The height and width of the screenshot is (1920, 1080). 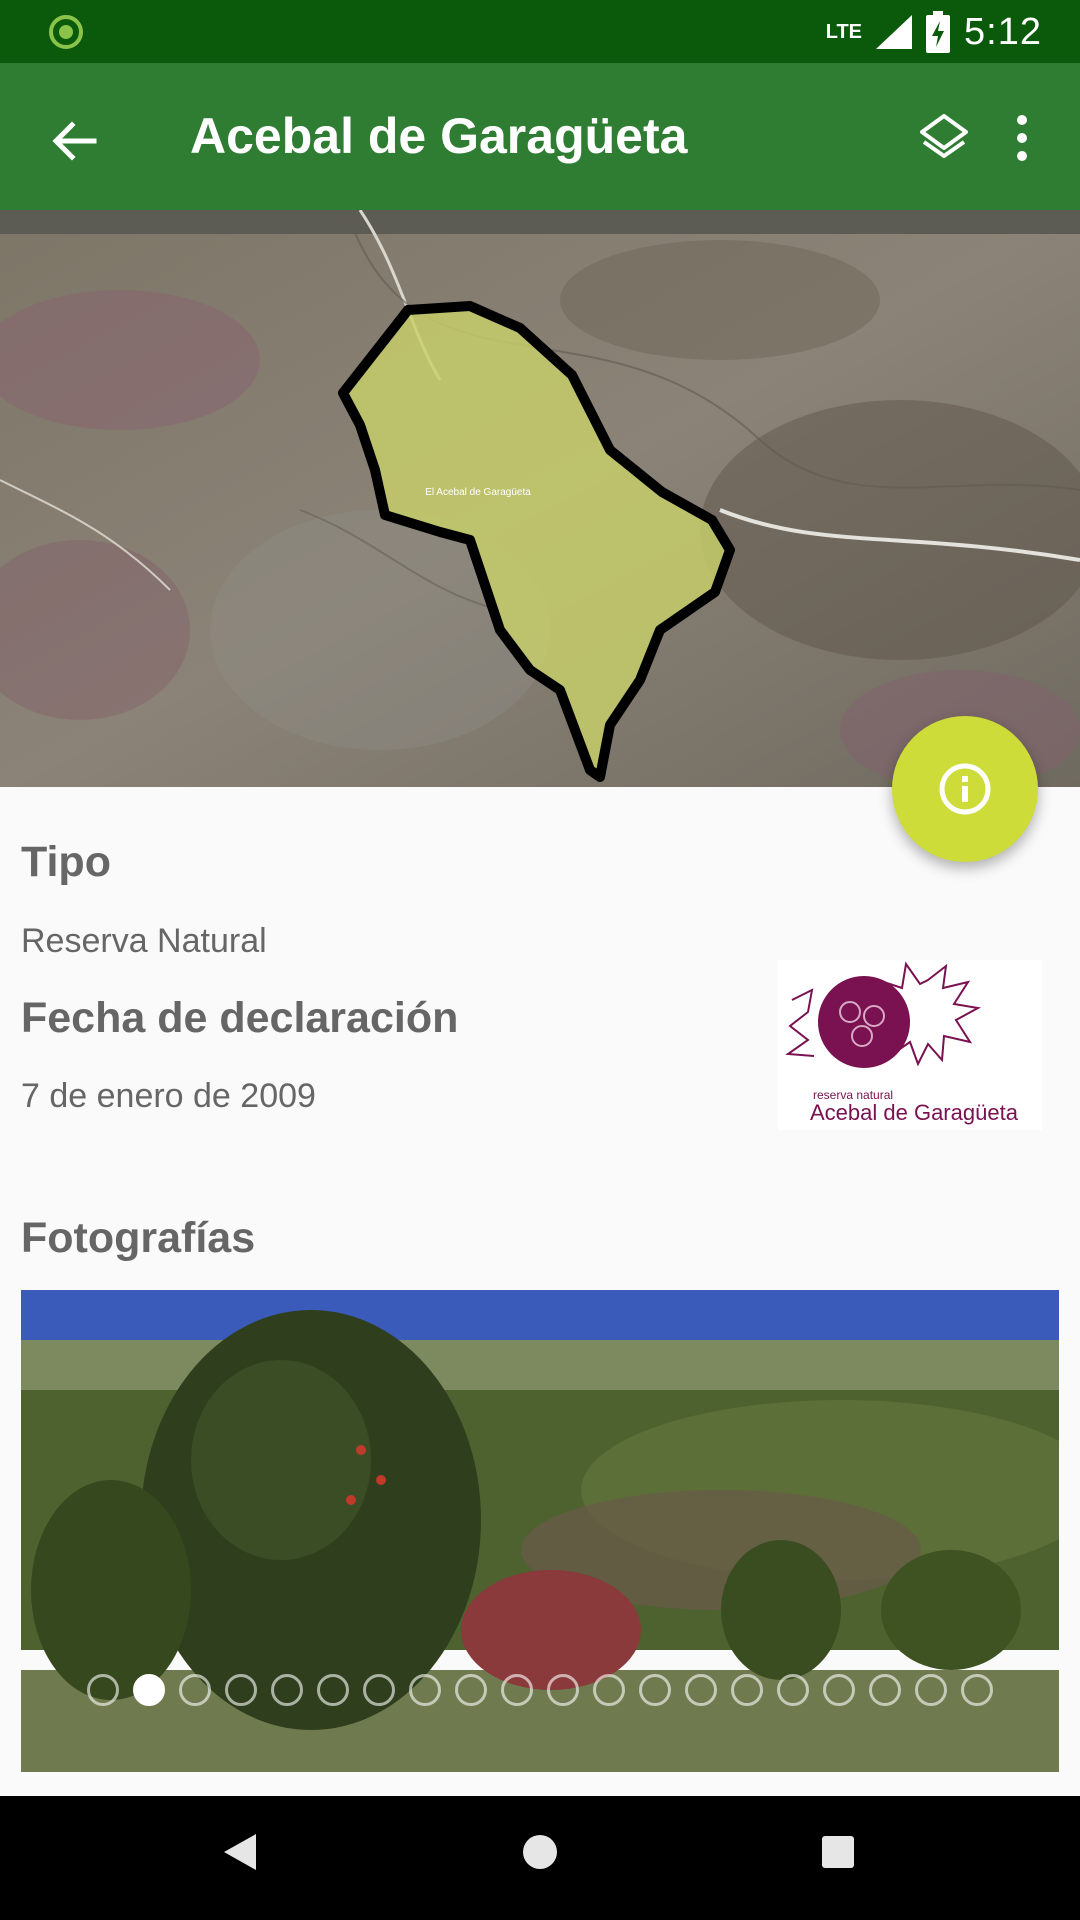 What do you see at coordinates (66, 32) in the screenshot?
I see `sync-icon` at bounding box center [66, 32].